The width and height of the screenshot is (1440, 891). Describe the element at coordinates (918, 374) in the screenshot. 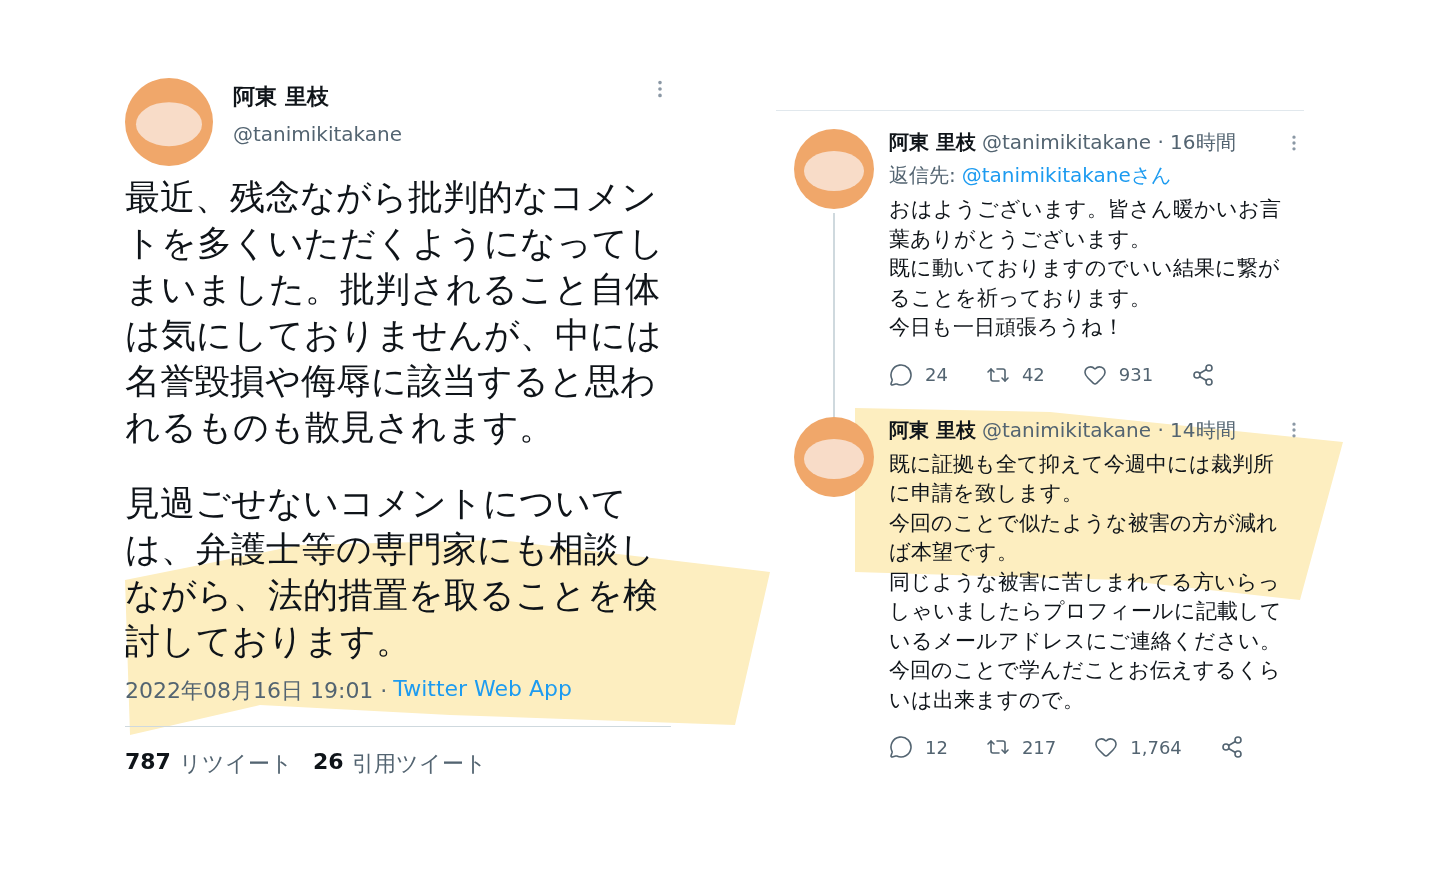

I see `reply-button: 24` at that location.